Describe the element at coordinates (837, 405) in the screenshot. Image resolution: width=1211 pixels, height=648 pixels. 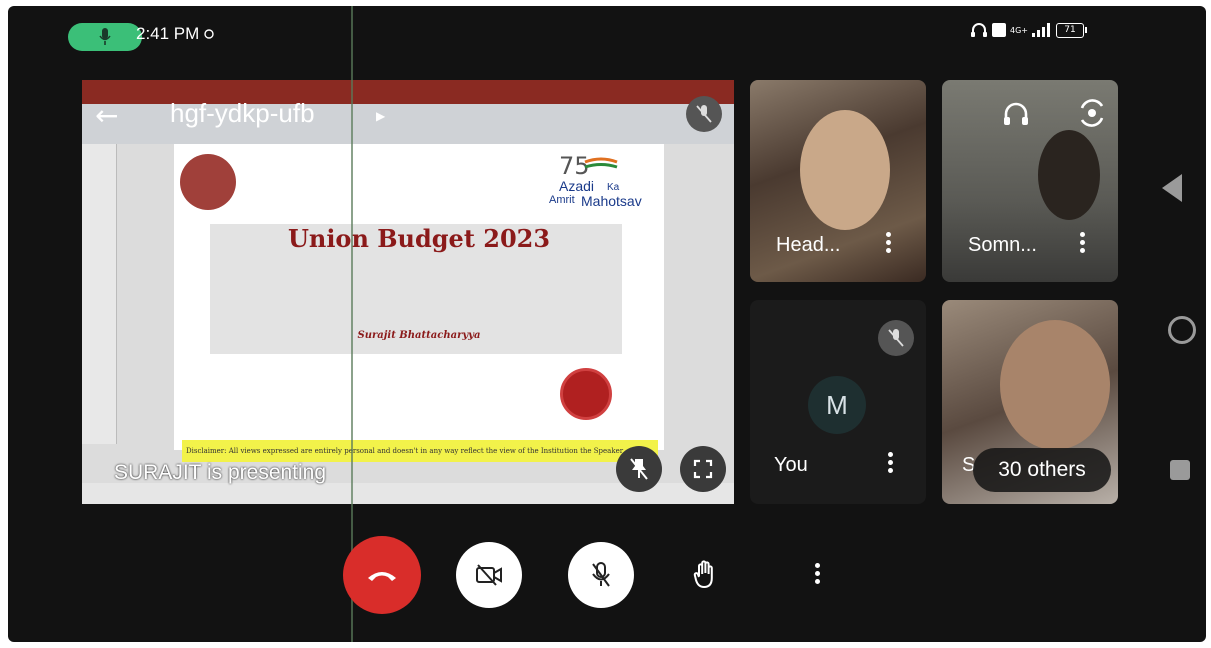
I see `self-avatar: M` at that location.